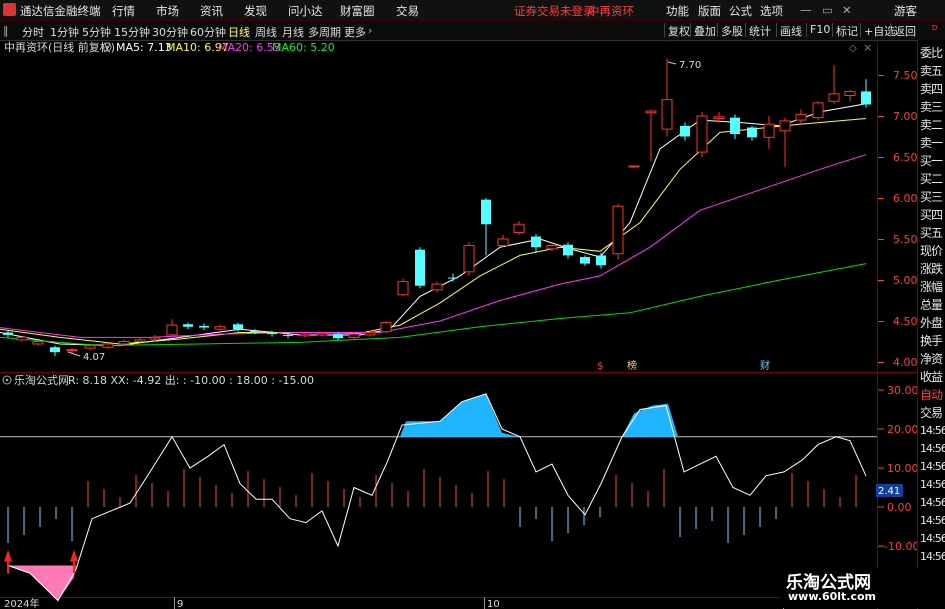 The height and width of the screenshot is (609, 945). I want to click on quote-item: 净资, so click(931, 358).